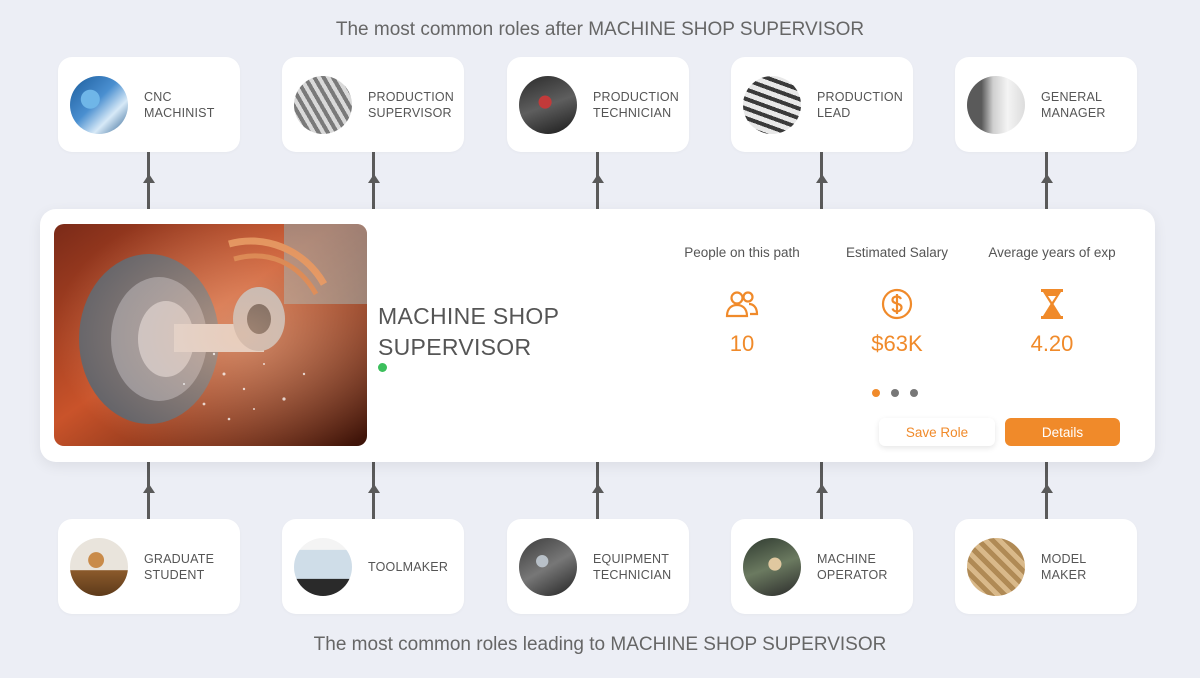 Image resolution: width=1200 pixels, height=678 pixels. What do you see at coordinates (1064, 566) in the screenshot?
I see `role-label: MODEL MAKER` at bounding box center [1064, 566].